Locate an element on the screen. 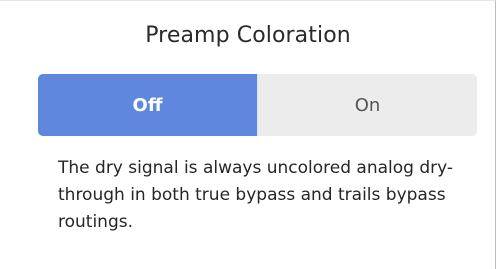  off-option-button: Off is located at coordinates (147, 105).